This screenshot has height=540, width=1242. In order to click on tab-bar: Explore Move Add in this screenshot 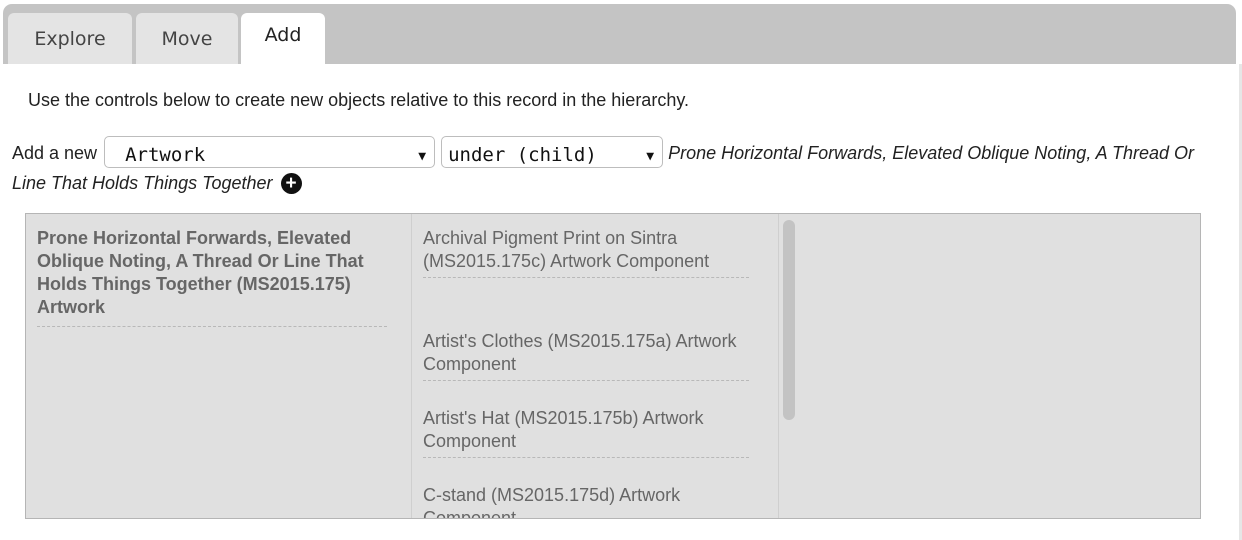, I will do `click(619, 36)`.